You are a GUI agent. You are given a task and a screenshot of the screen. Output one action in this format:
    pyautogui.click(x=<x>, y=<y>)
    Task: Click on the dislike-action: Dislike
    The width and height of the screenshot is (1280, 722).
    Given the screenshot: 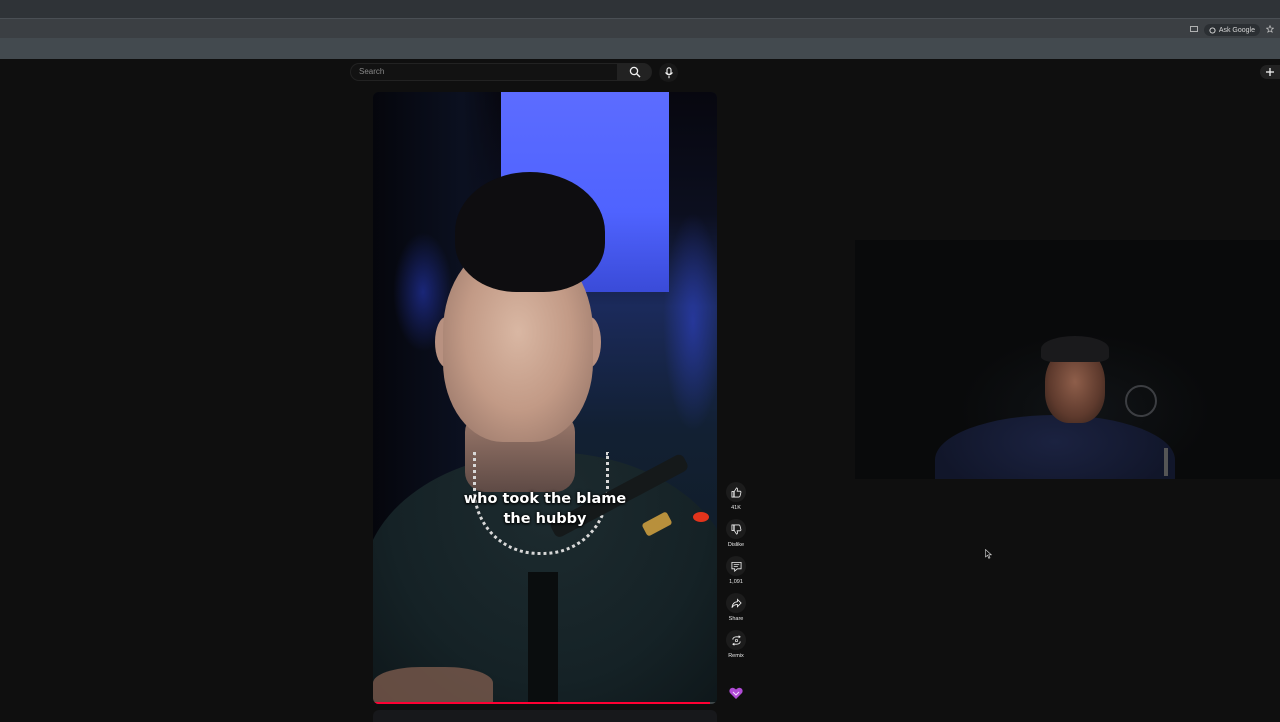 What is the action you would take?
    pyautogui.click(x=736, y=534)
    